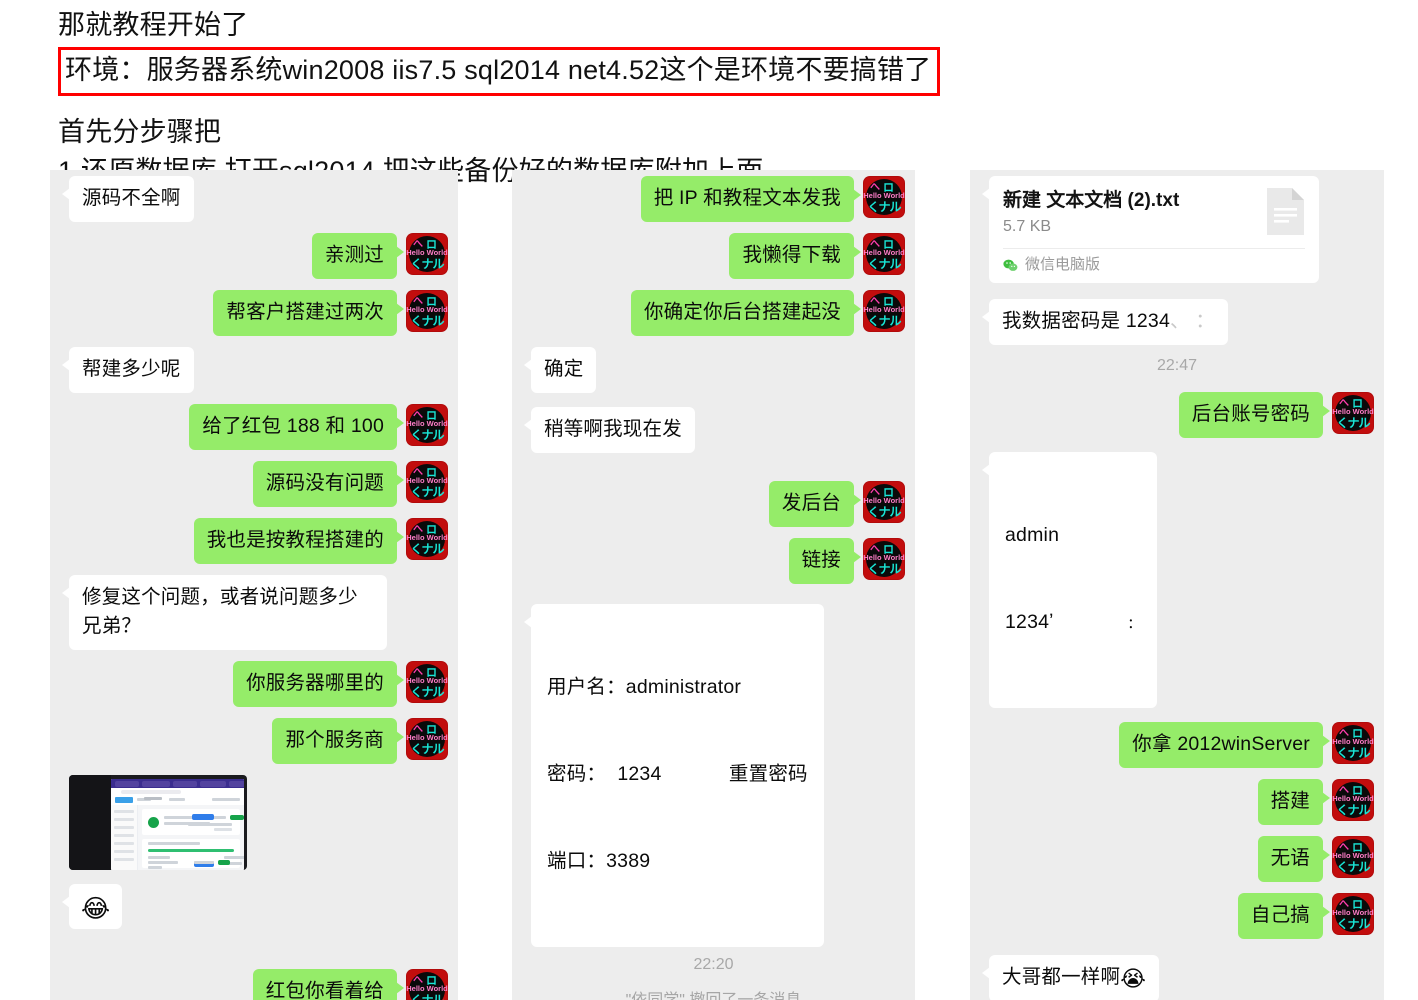 This screenshot has height=1000, width=1418. What do you see at coordinates (254, 906) in the screenshot?
I see `message-row: 😂` at bounding box center [254, 906].